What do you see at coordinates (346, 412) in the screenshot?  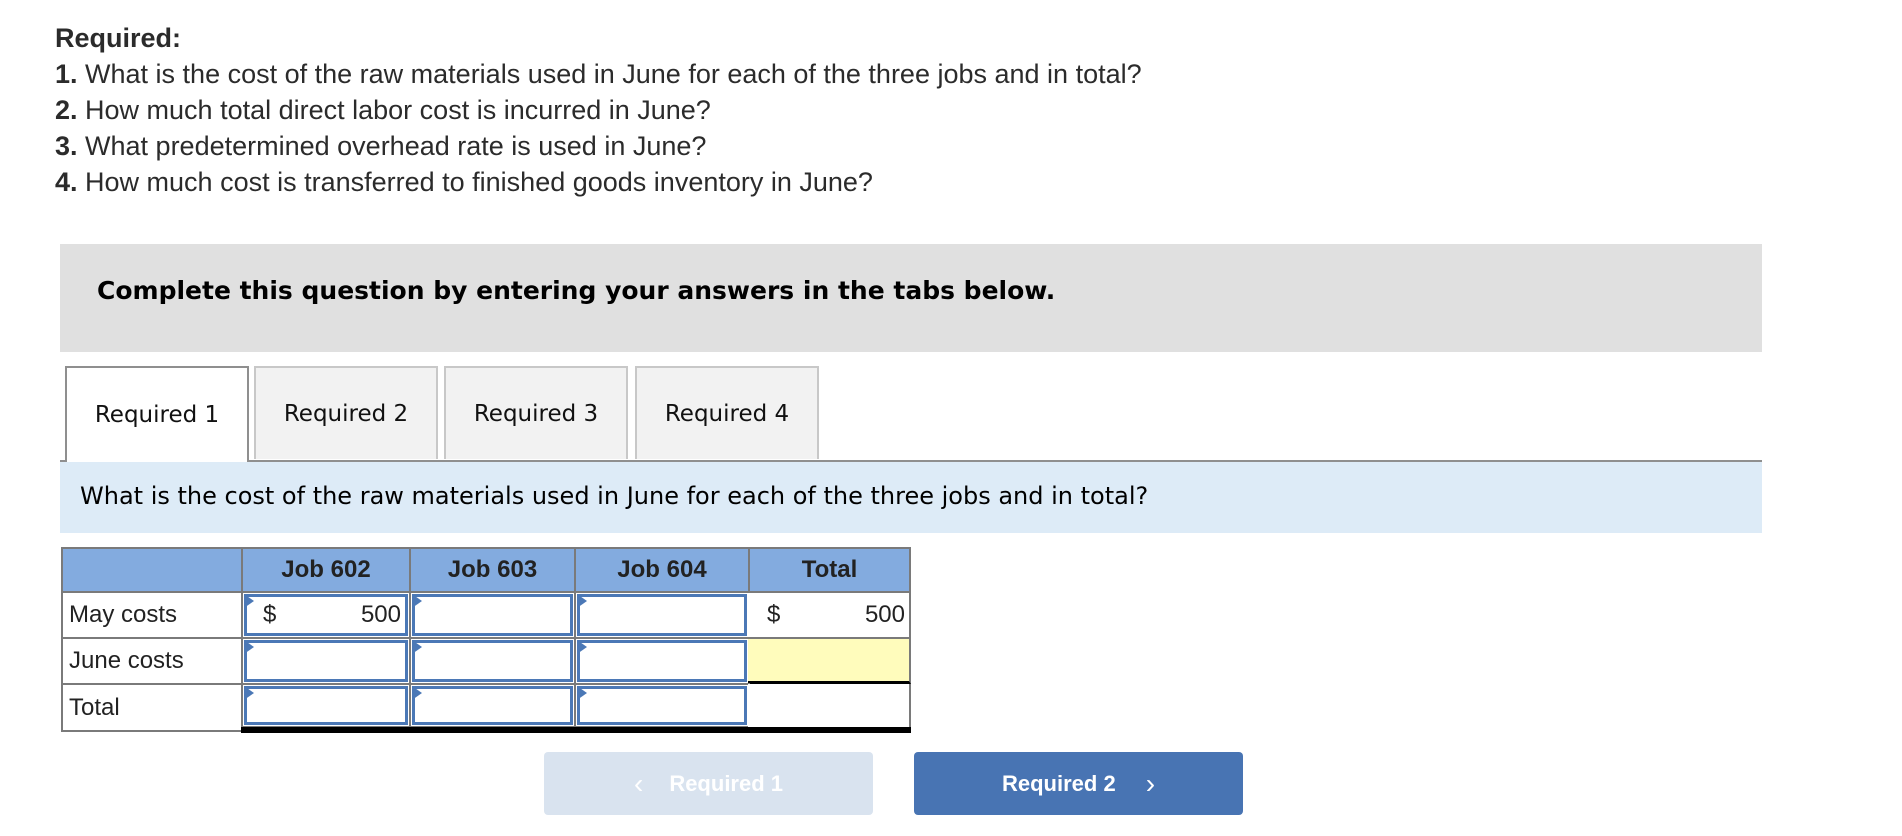 I see `tab-required-2: Required 2` at bounding box center [346, 412].